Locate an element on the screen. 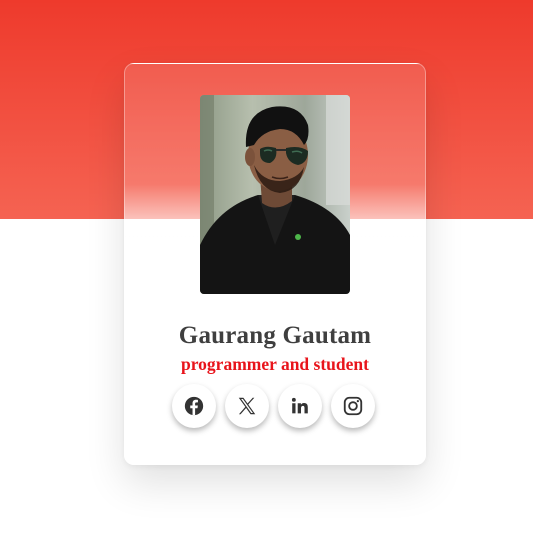  profile-role: programmer and student is located at coordinates (275, 364).